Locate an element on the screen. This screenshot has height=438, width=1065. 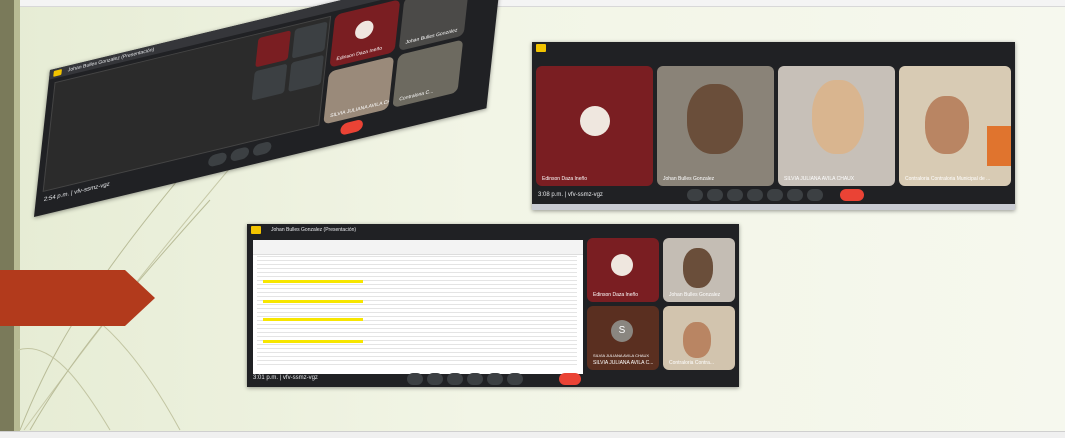
orange-background is located at coordinates (999, 146).